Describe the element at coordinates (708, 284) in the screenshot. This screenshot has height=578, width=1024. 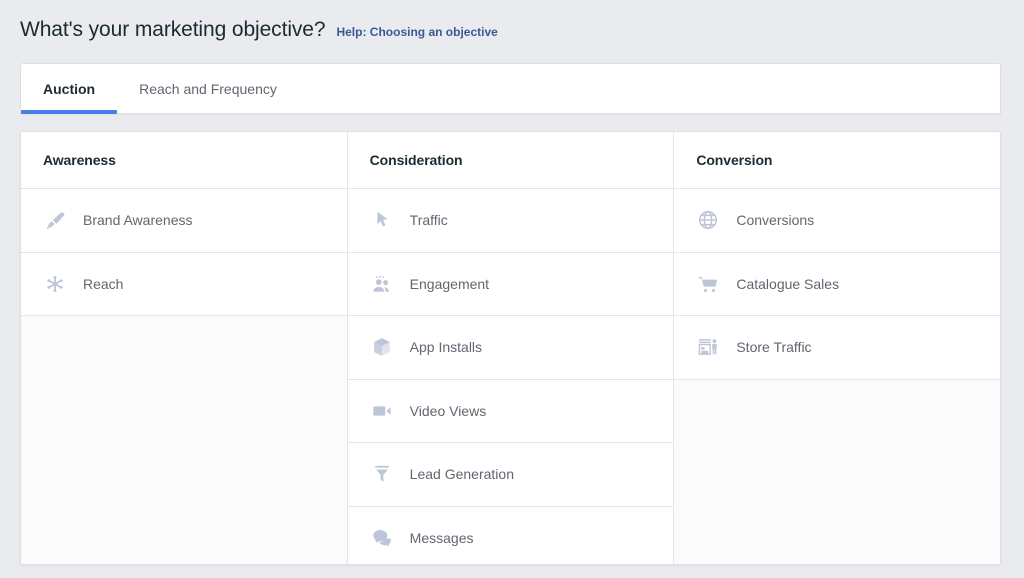
I see `shopping-cart-icon` at that location.